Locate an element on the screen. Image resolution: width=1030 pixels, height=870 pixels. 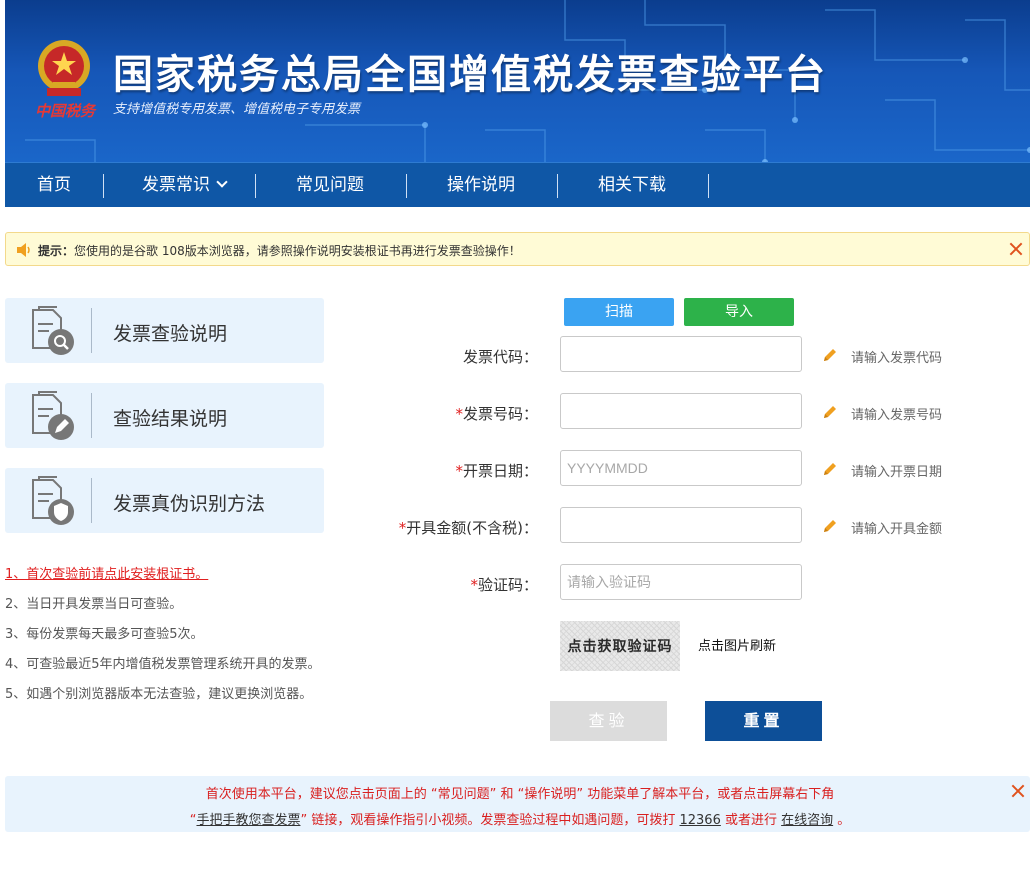
invoice-number-label: *发票号码： is located at coordinates (438, 413).